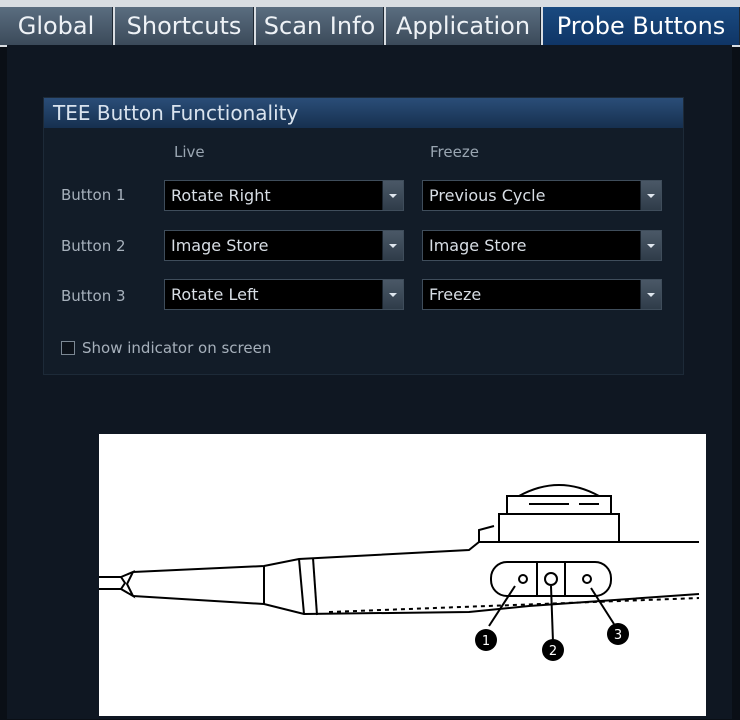  Describe the element at coordinates (221, 195) in the screenshot. I see `button-1-live-value: Rotate Right` at that location.